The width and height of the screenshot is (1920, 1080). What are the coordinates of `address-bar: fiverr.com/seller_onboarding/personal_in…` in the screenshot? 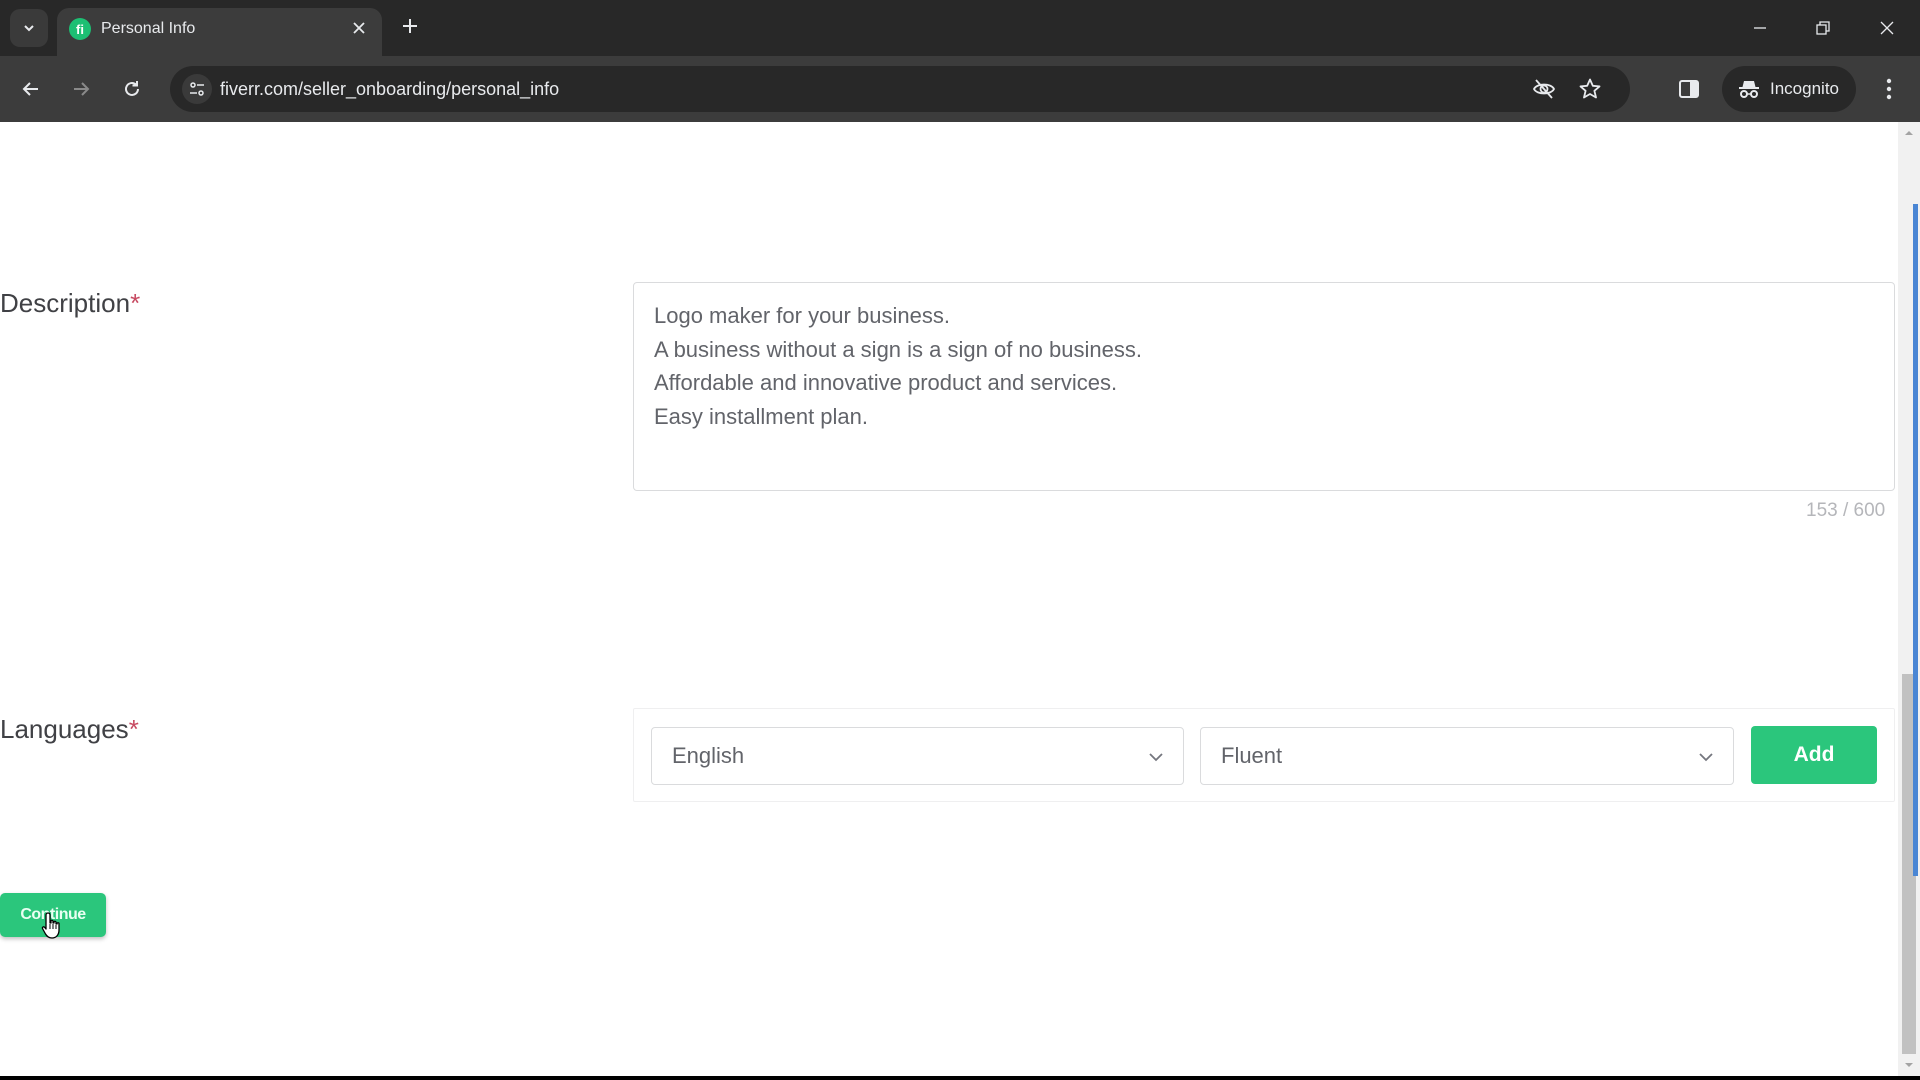 It's located at (900, 89).